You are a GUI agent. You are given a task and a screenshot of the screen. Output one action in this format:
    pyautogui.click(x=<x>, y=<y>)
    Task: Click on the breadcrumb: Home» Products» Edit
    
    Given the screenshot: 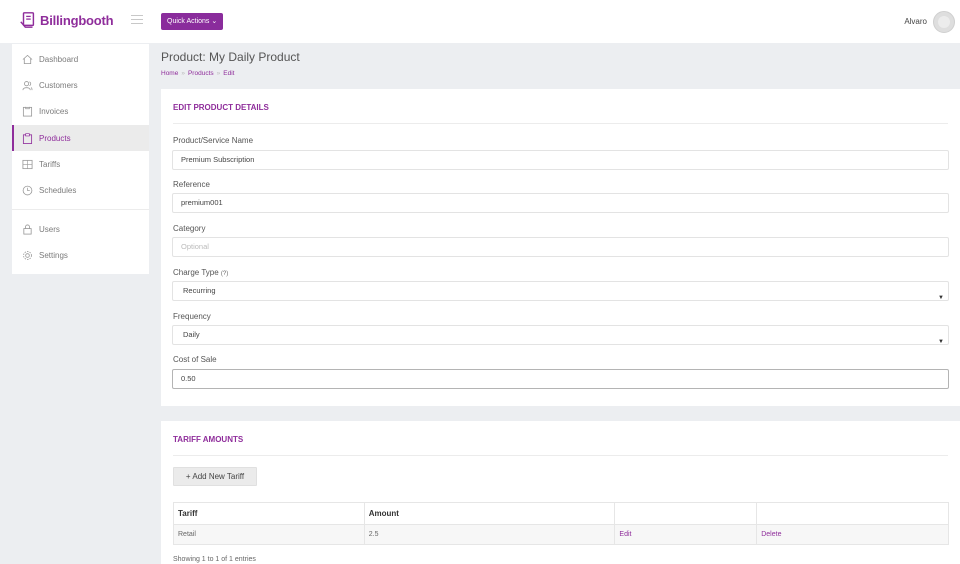 What is the action you would take?
    pyautogui.click(x=197, y=73)
    